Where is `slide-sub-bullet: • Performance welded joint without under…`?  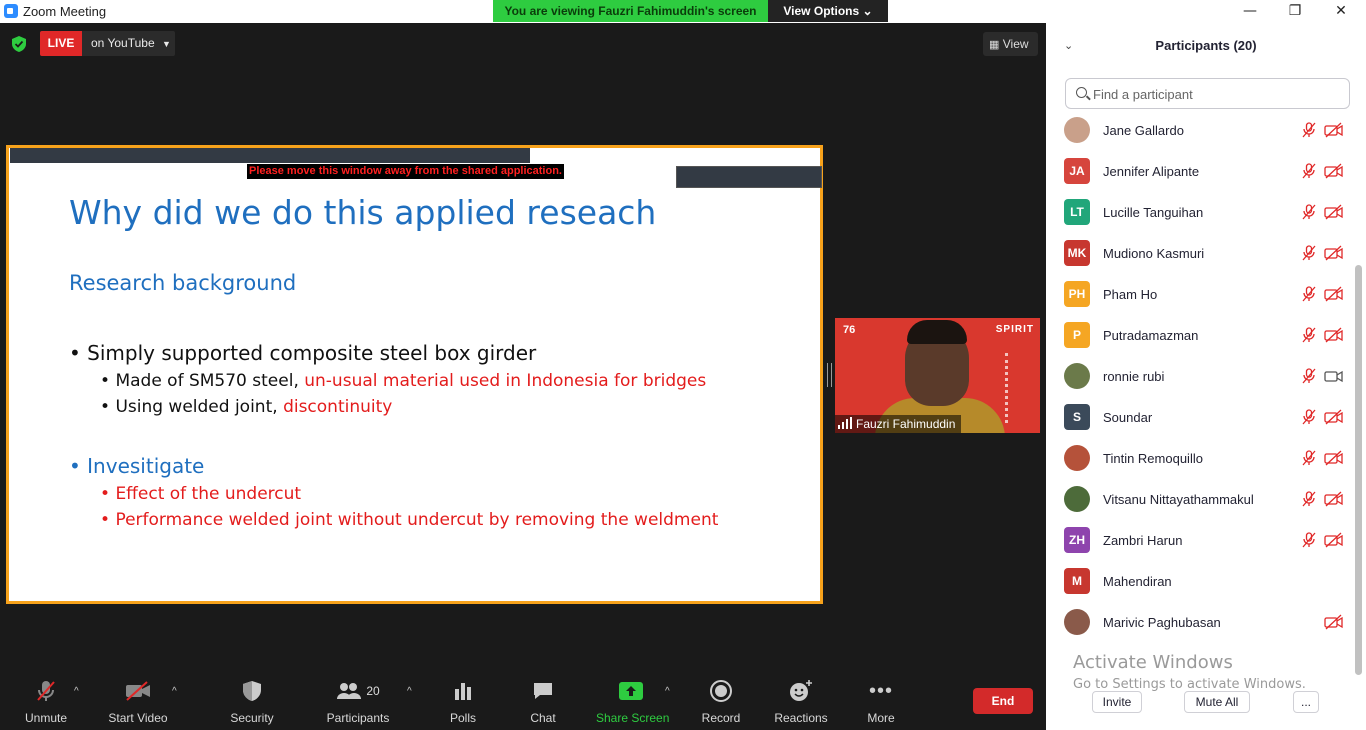
slide-sub-bullet: • Performance welded joint without under… is located at coordinates (409, 520).